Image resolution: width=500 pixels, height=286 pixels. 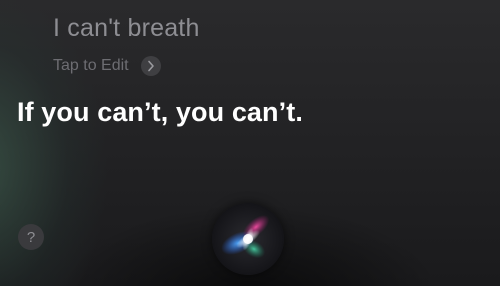 I want to click on siri-orb-icon, so click(x=245, y=237).